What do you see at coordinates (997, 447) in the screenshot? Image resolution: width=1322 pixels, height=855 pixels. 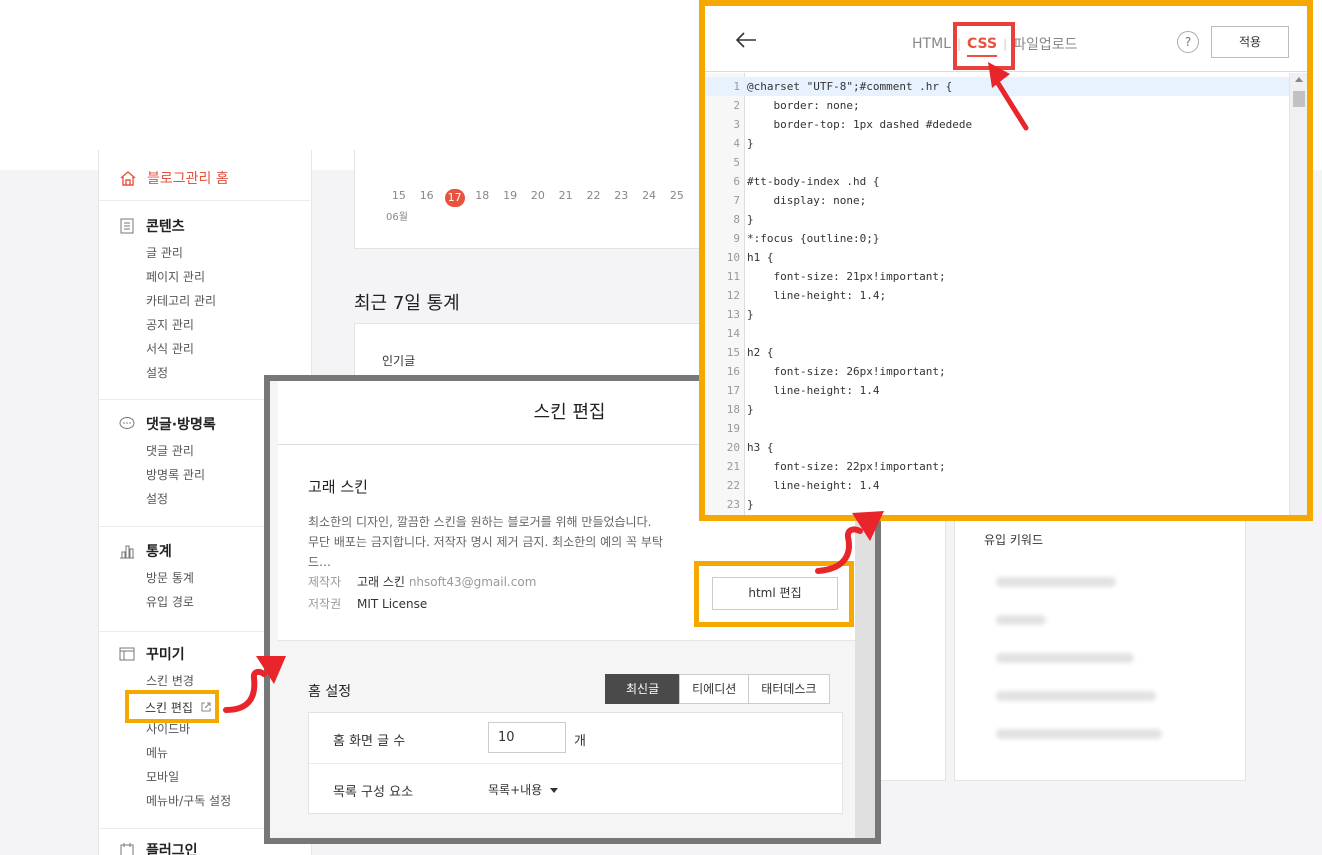 I see `code-line: 20 h3 {` at bounding box center [997, 447].